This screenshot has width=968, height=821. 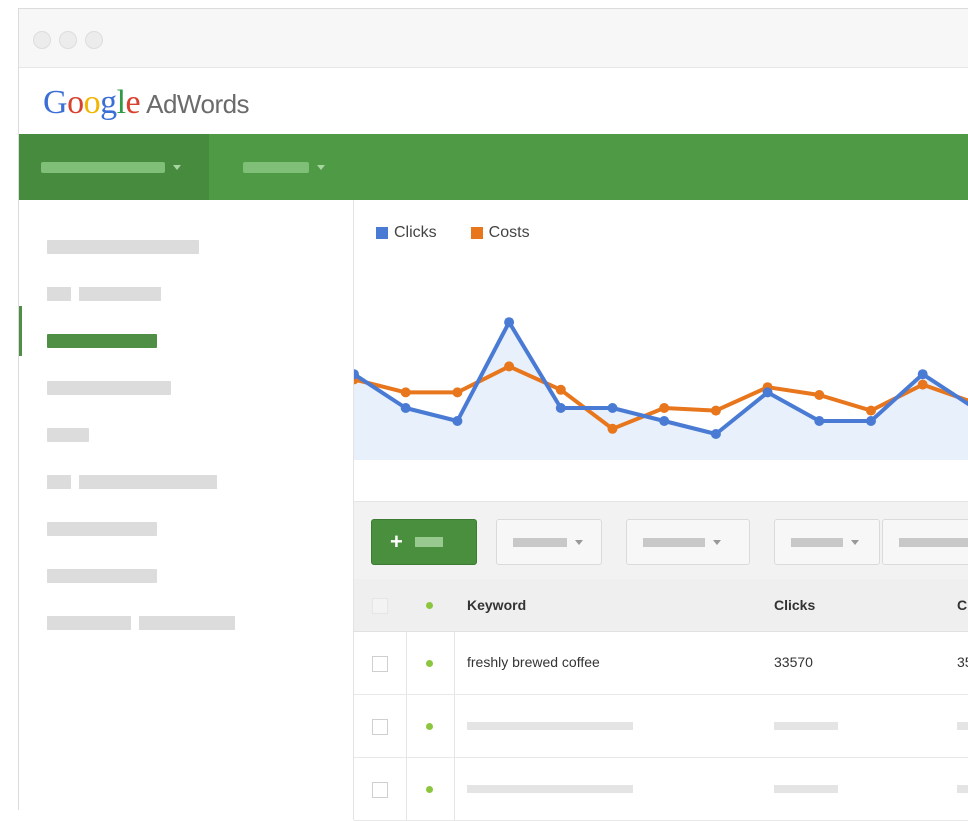 I want to click on window-titlebar, so click(x=493, y=38).